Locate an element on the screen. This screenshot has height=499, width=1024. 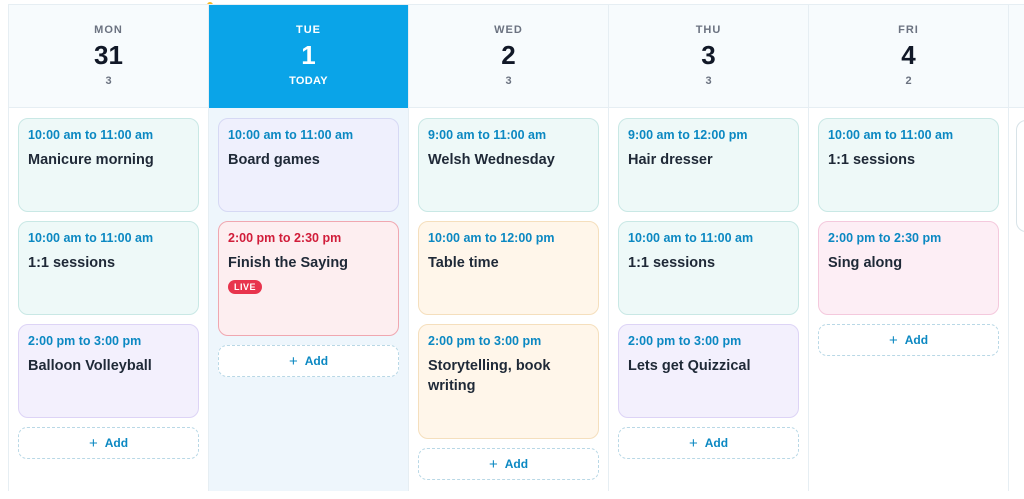
day-header is located at coordinates (1016, 56).